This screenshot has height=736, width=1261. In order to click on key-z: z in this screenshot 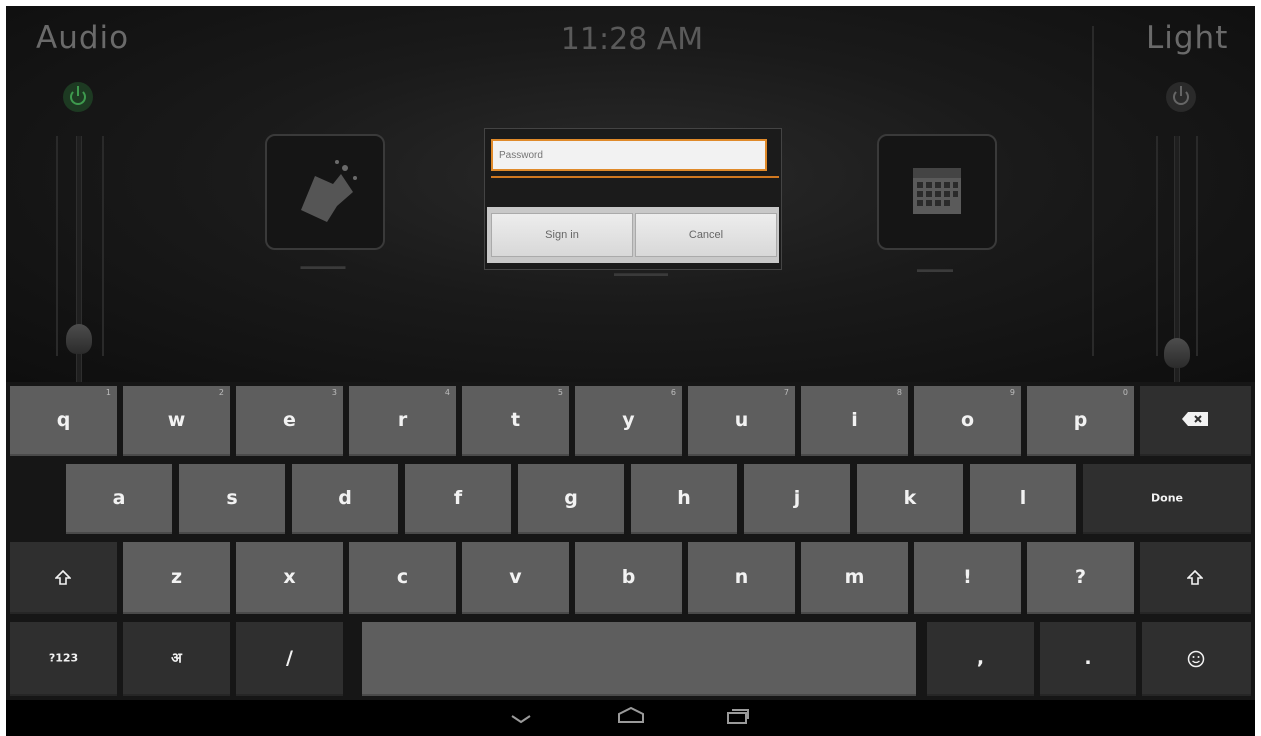, I will do `click(176, 578)`.